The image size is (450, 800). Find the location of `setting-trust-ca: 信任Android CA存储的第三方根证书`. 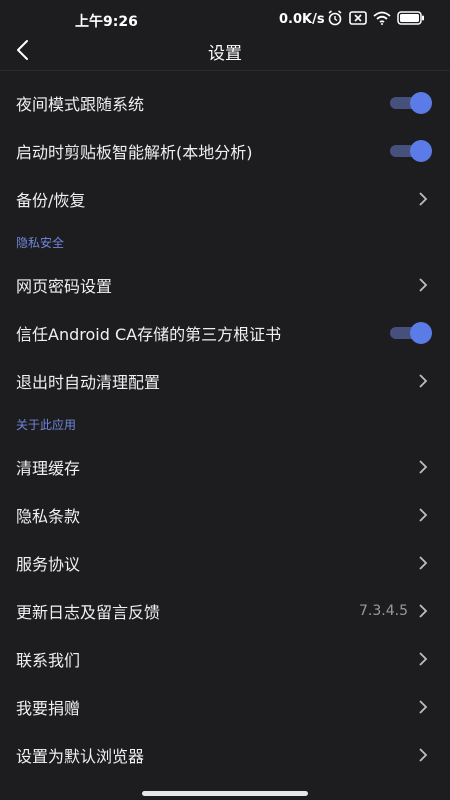

setting-trust-ca: 信任Android CA存储的第三方根证书 is located at coordinates (225, 333).